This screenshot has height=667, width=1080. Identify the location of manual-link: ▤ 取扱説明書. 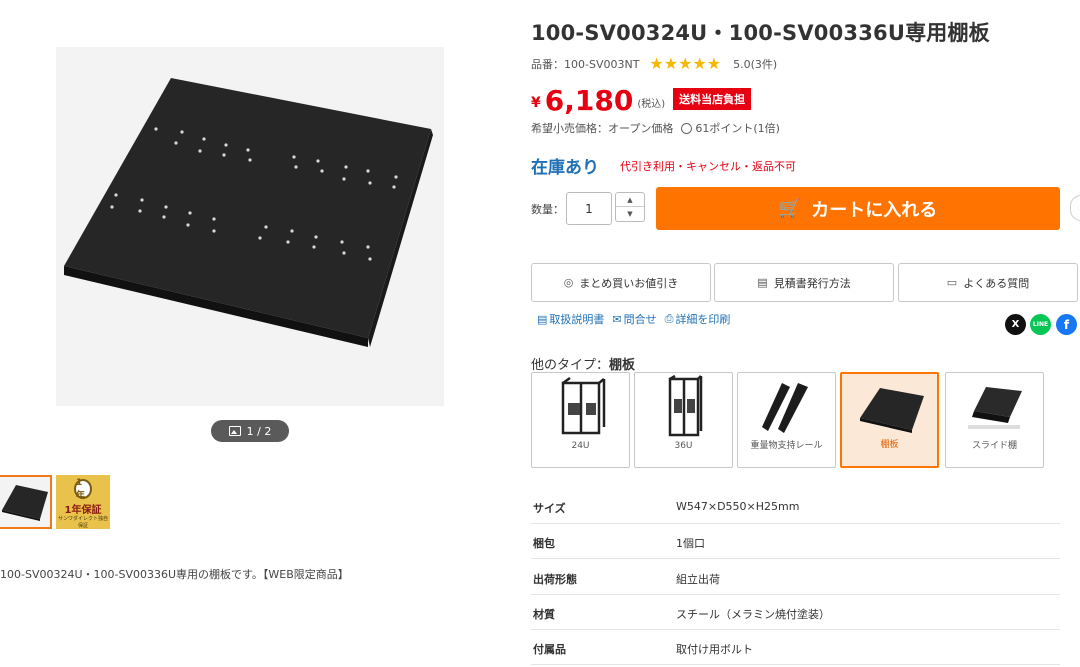
(570, 319).